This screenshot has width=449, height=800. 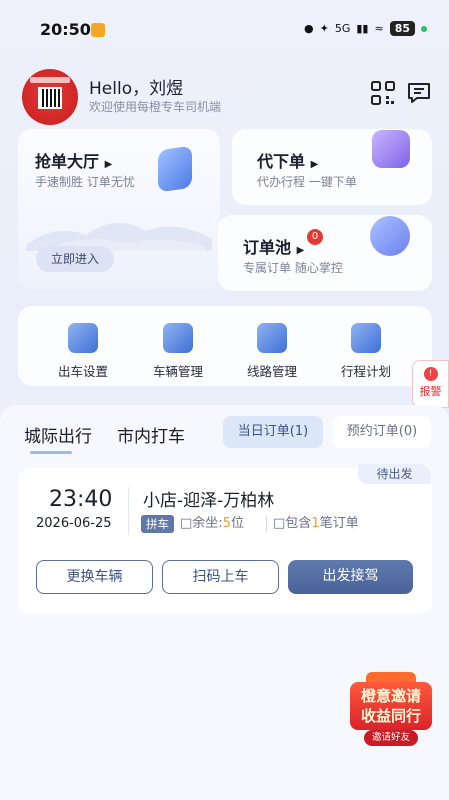 I want to click on tab-intercity: 城际出行, so click(x=58, y=434).